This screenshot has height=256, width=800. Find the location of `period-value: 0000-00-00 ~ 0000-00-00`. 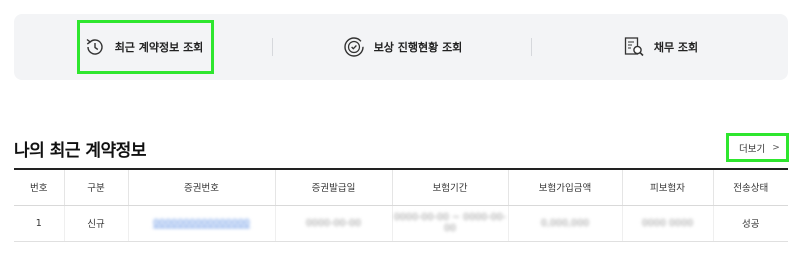

period-value: 0000-00-00 ~ 0000-00-00 is located at coordinates (450, 223).